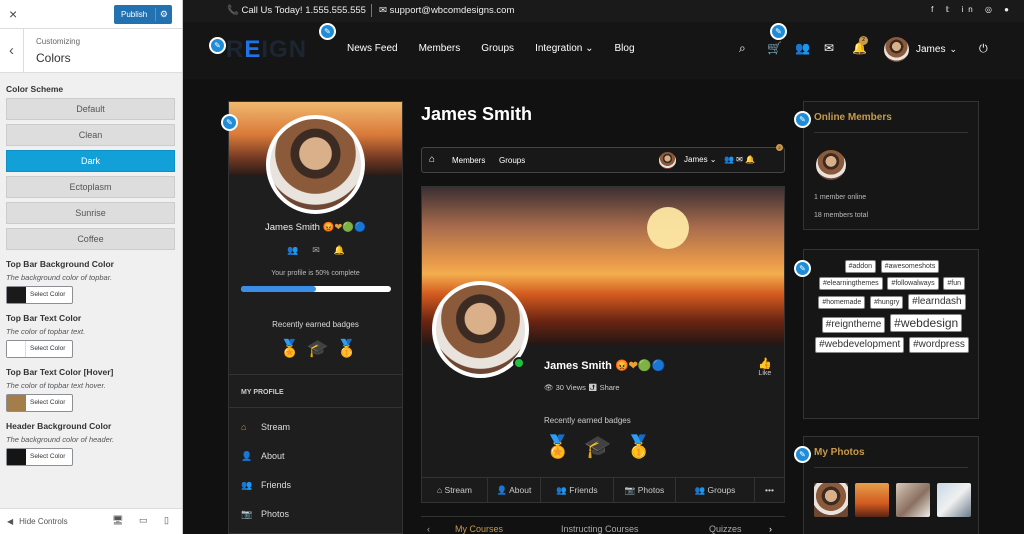 This screenshot has height=534, width=1024. I want to click on scheme-option-dark: Dark, so click(90, 161).